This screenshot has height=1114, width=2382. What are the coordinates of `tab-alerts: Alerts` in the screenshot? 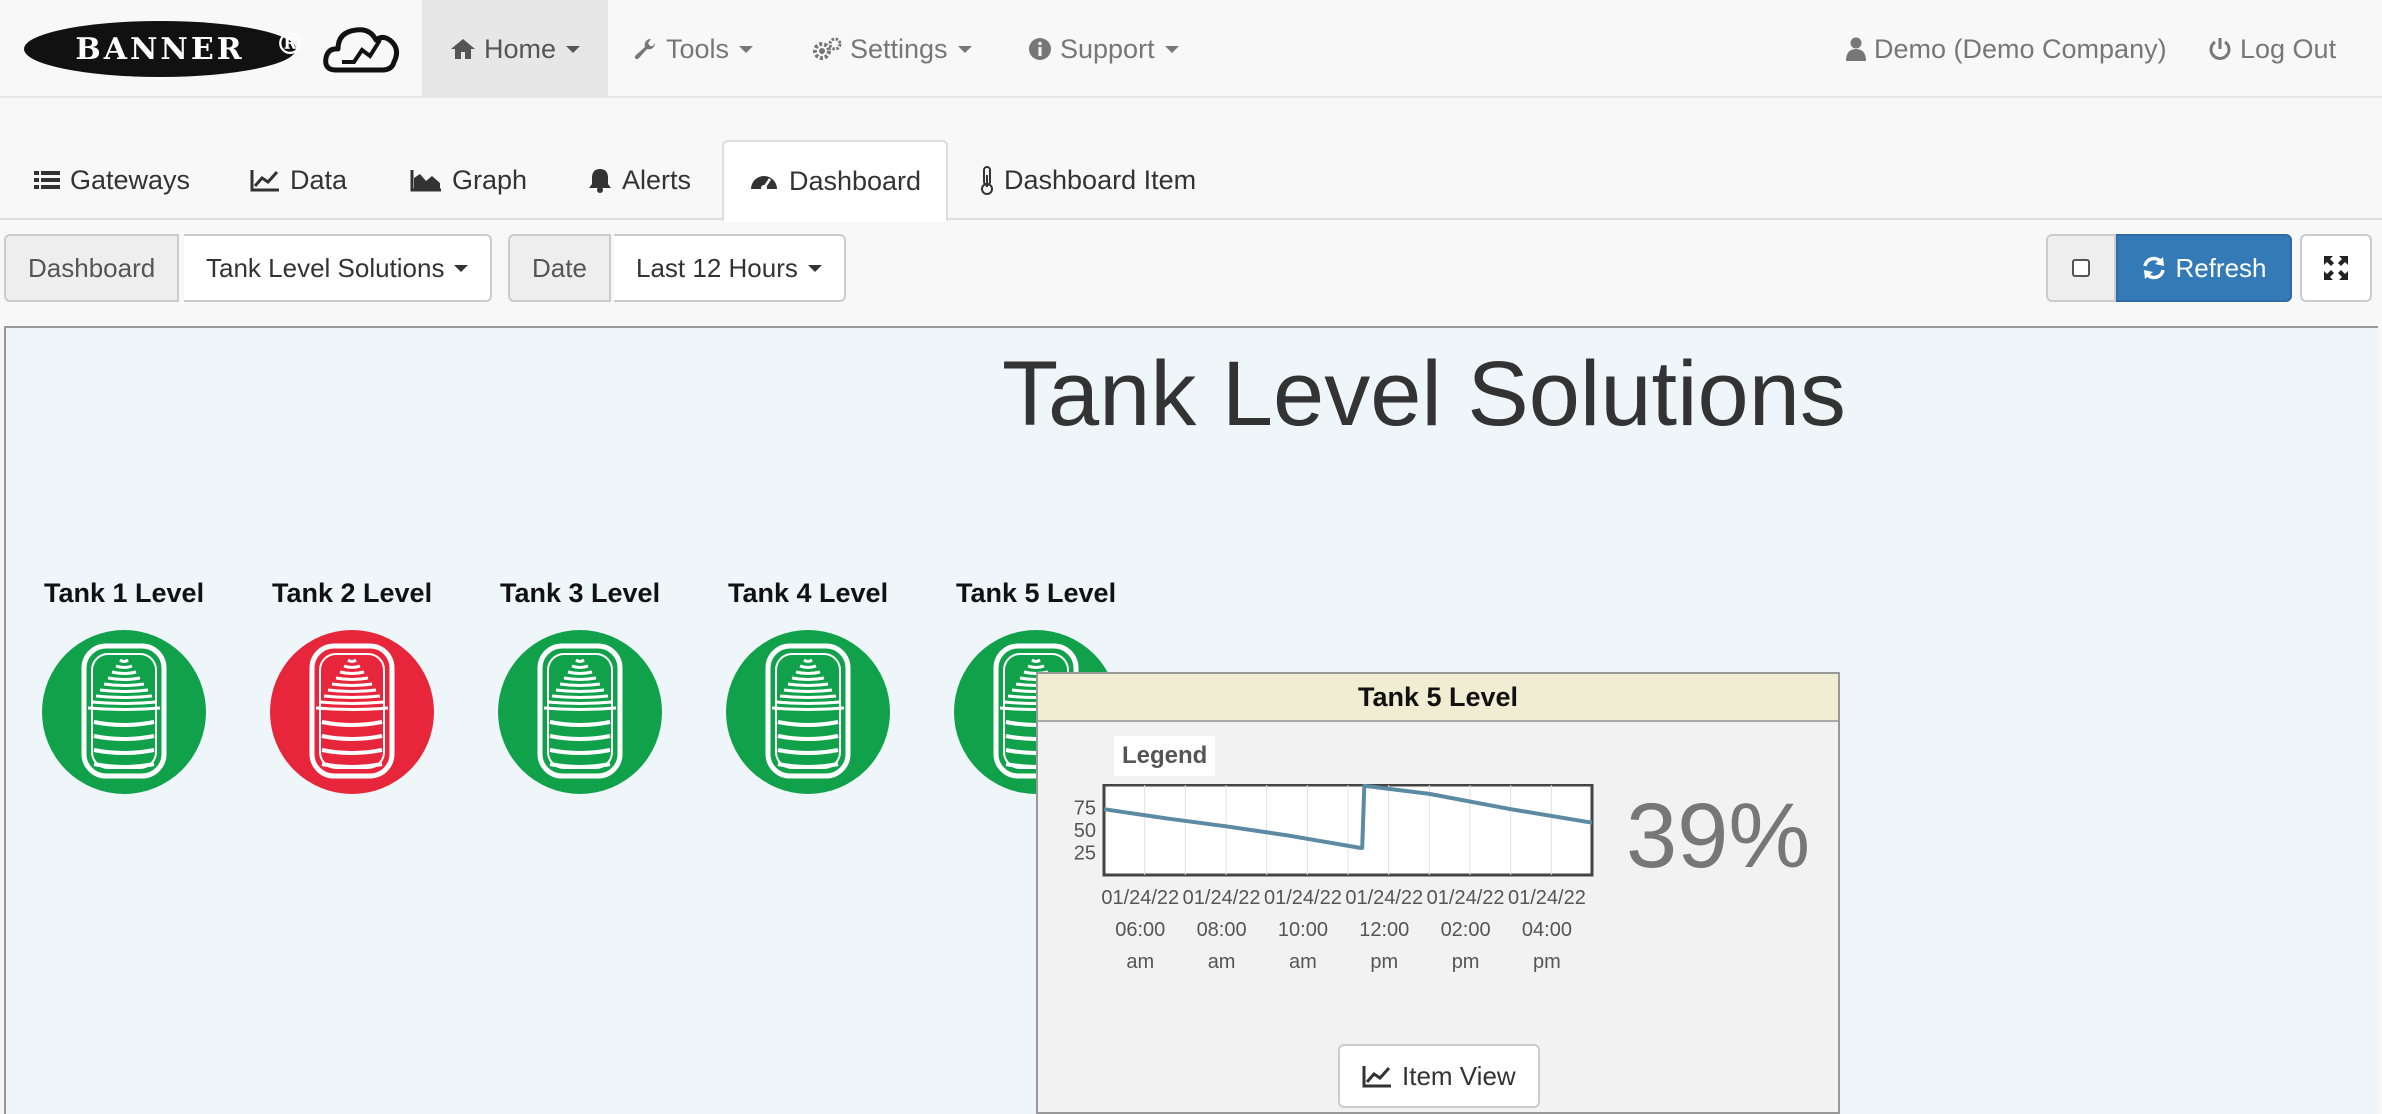 It's located at (639, 180).